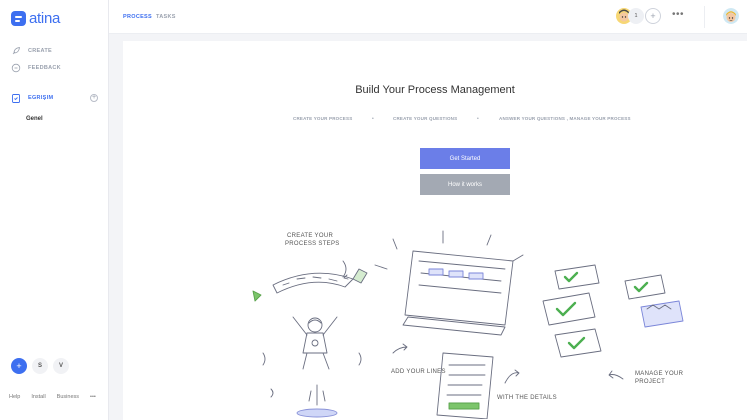 Image resolution: width=747 pixels, height=420 pixels. Describe the element at coordinates (34, 119) in the screenshot. I see `sidebar-subitem-genel: Genel` at that location.